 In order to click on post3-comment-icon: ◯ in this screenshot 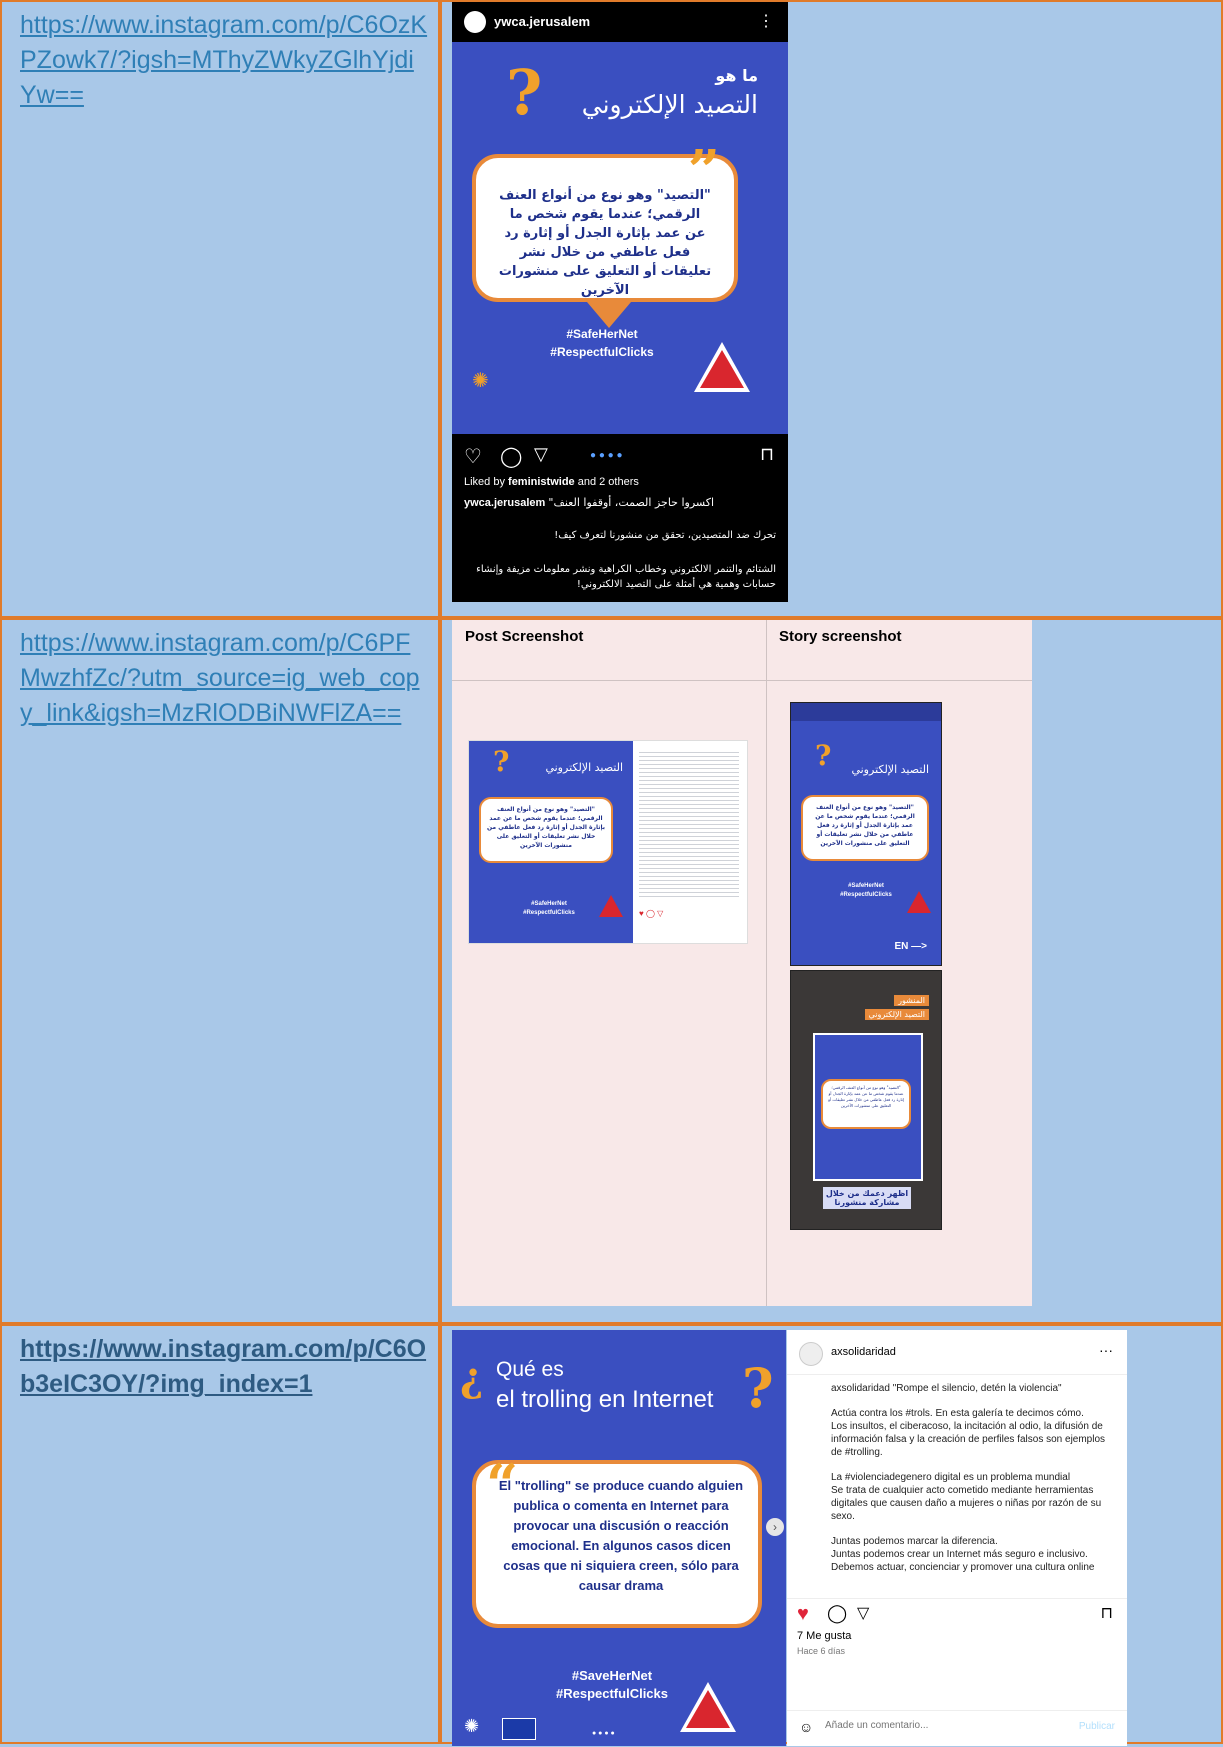, I will do `click(837, 1613)`.